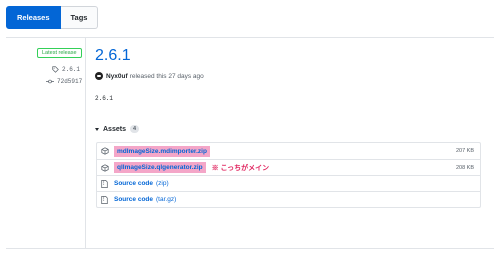 This screenshot has height=261, width=500. I want to click on asset-download-link: qlImageSize.qlgenerator.zip, so click(160, 167).